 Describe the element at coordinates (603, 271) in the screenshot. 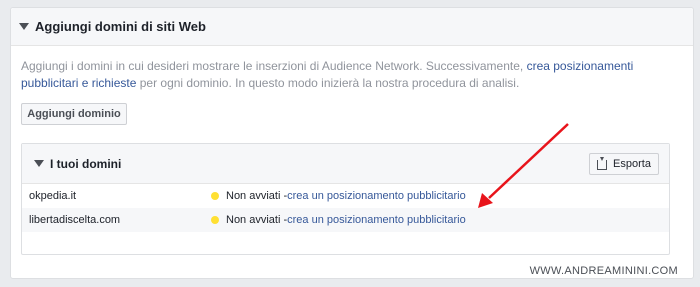

I see `watermark: WWW.ANDREAMININI.COM` at that location.